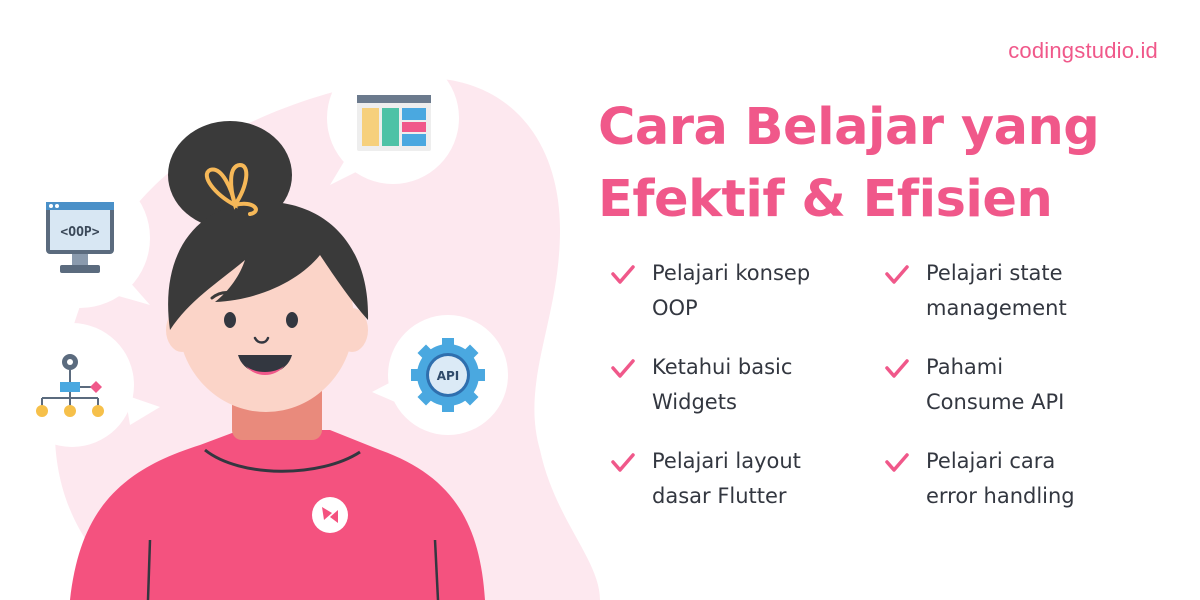 Image resolution: width=1200 pixels, height=600 pixels. What do you see at coordinates (79, 232) in the screenshot?
I see `oop-label: <OOP>` at bounding box center [79, 232].